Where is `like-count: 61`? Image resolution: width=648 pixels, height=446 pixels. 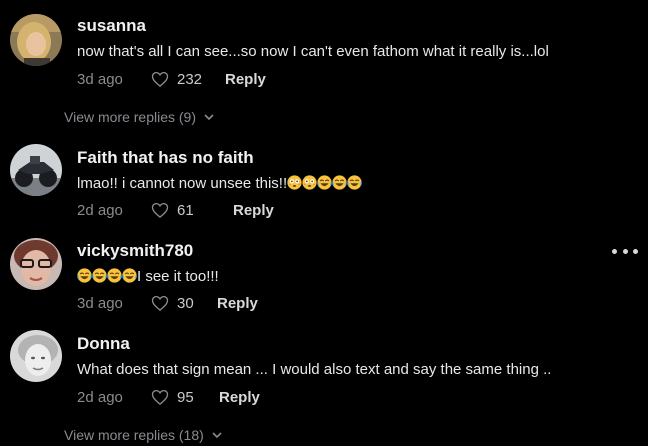 like-count: 61 is located at coordinates (185, 210).